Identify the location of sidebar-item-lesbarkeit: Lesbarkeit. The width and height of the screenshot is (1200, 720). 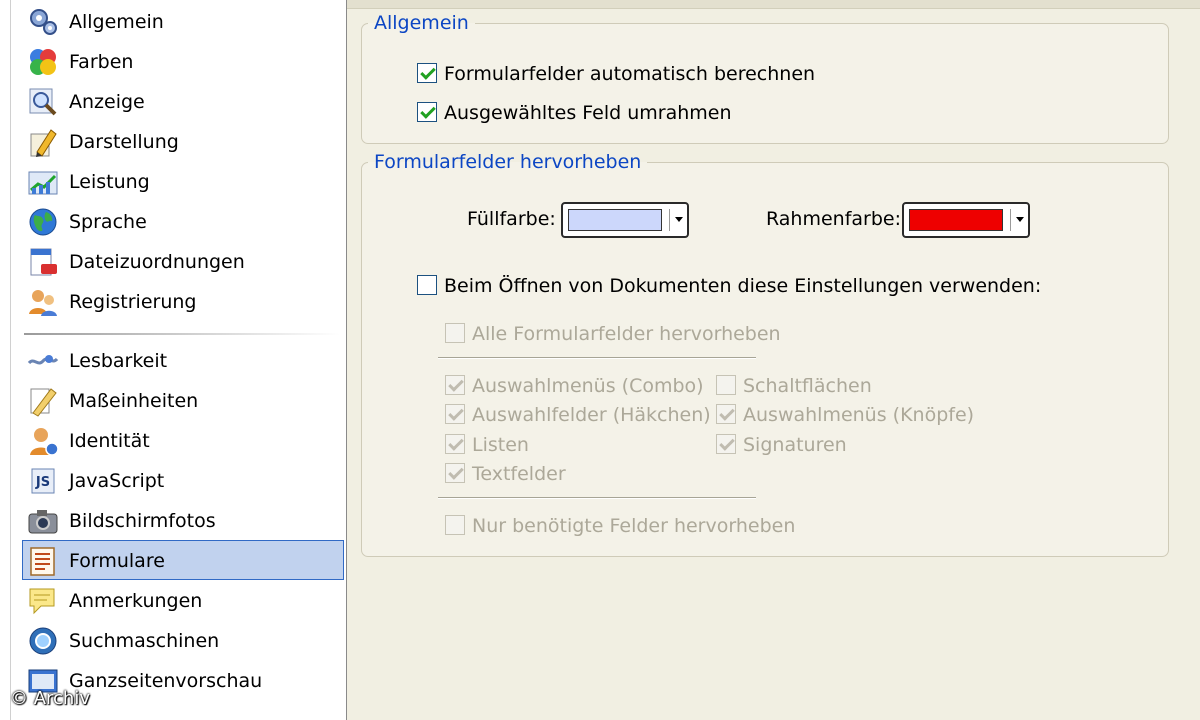
(183, 360).